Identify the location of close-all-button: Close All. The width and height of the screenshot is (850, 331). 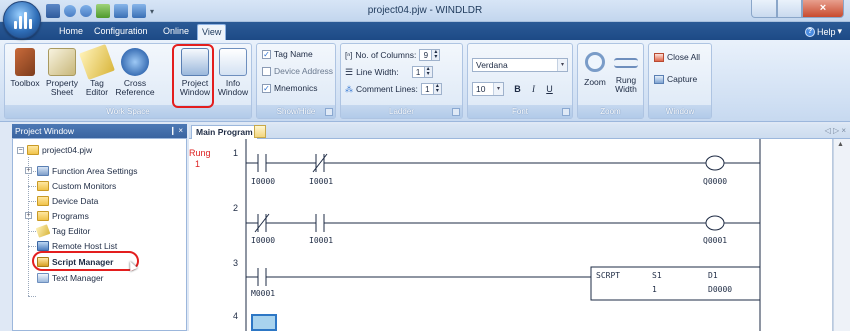
(677, 57).